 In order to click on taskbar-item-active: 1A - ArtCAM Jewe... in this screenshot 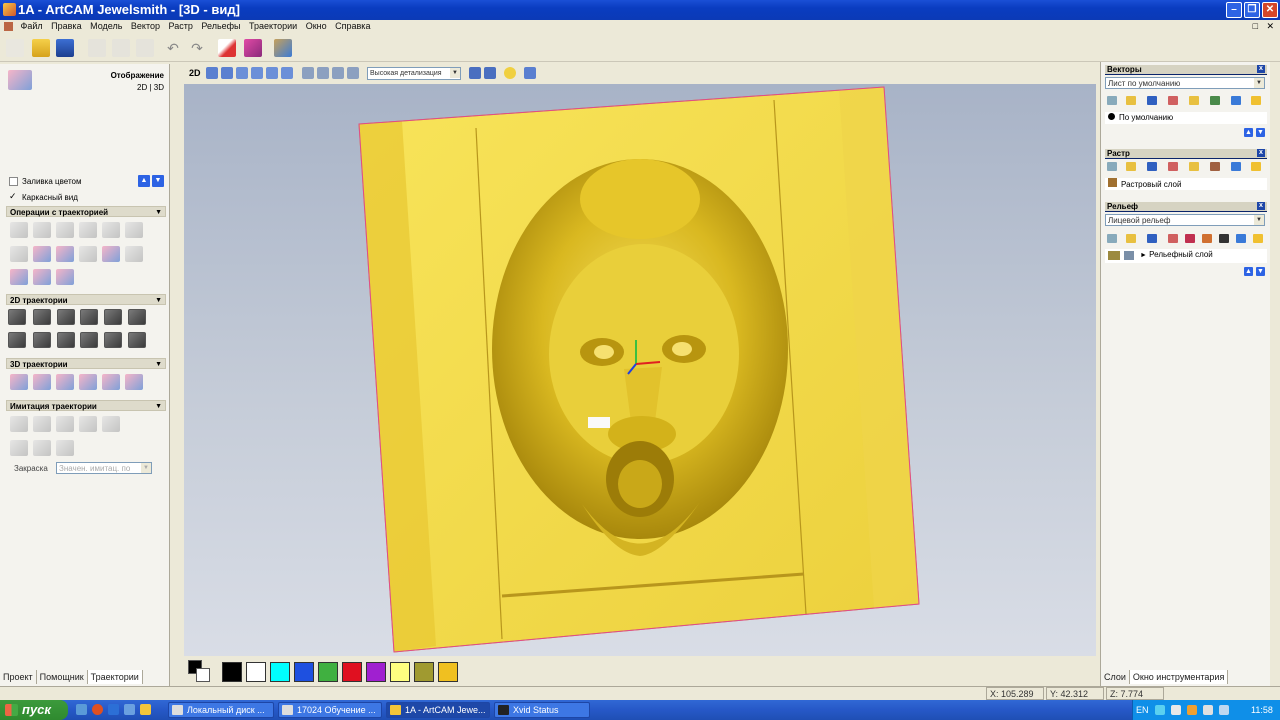, I will do `click(438, 710)`.